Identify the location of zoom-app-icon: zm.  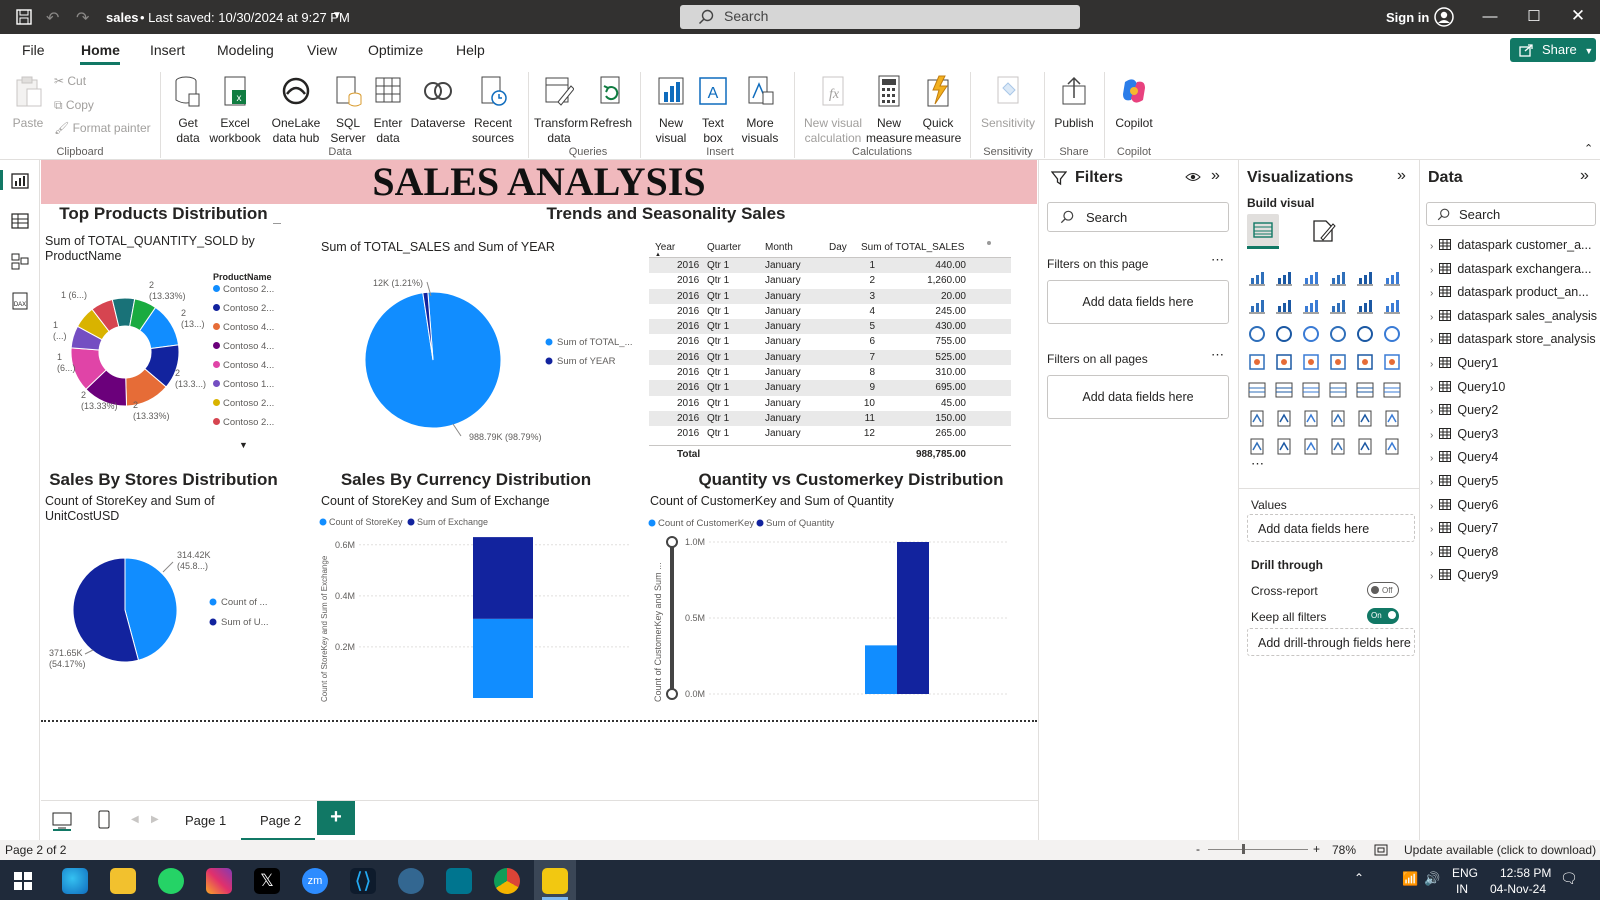
(315, 881).